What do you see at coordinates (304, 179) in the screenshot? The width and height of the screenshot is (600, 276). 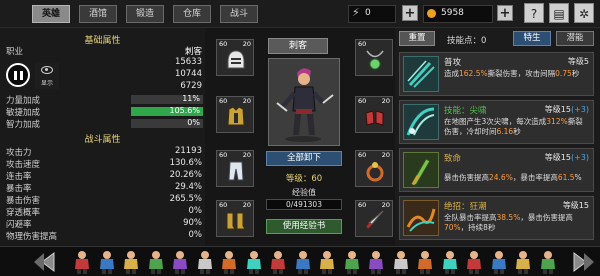 I see `character-level: 等级：60` at bounding box center [304, 179].